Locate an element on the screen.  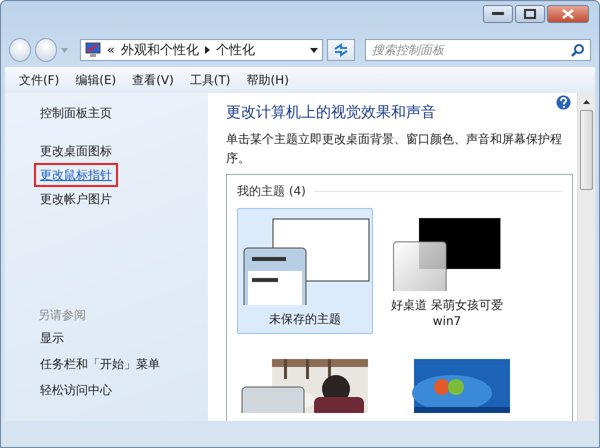
theme-tile: 好桌道 呆萌女孩可爱 win7 is located at coordinates (447, 271).